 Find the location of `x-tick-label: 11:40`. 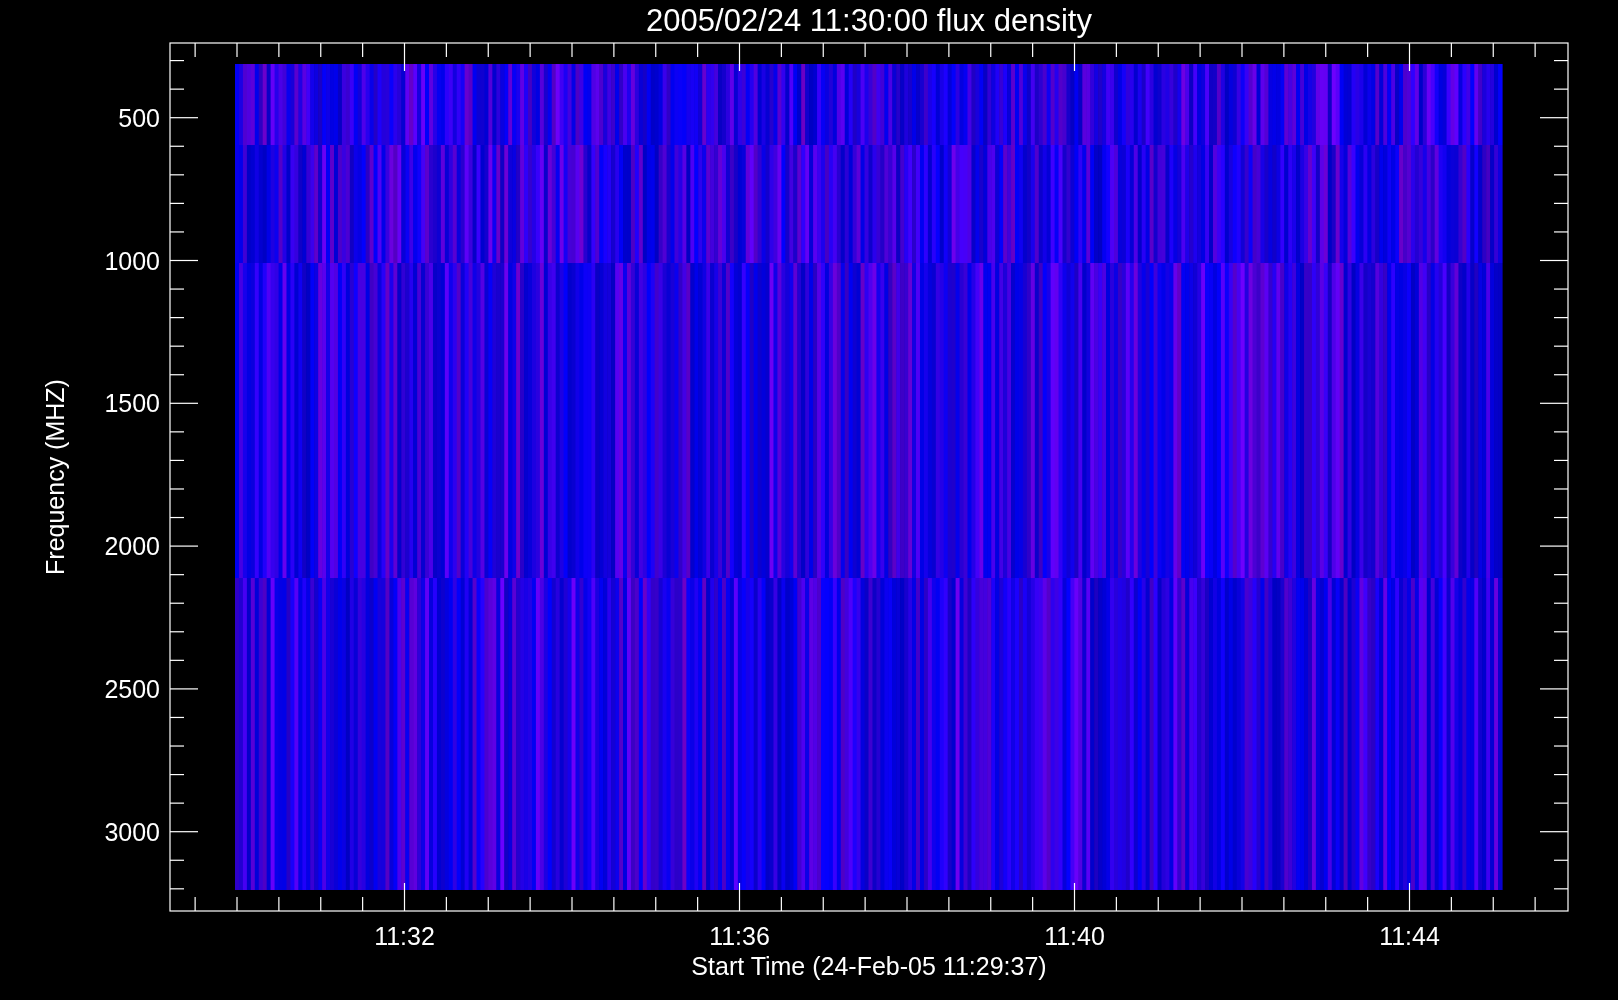

x-tick-label: 11:40 is located at coordinates (1074, 936).